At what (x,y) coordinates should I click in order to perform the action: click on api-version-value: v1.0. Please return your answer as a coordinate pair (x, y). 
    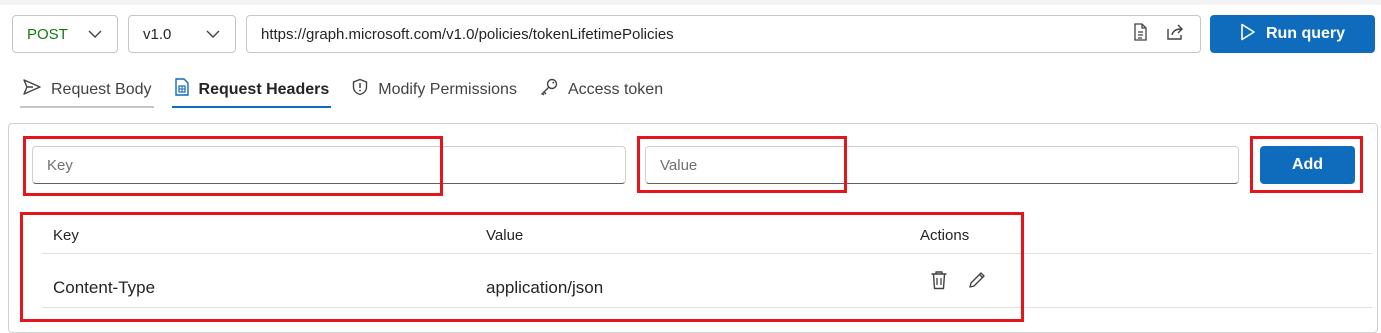
    Looking at the image, I should click on (157, 34).